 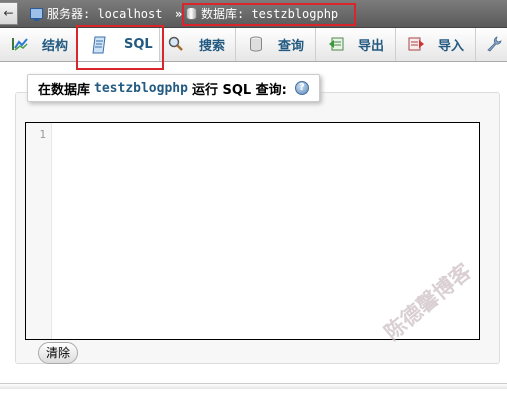 I want to click on tab-query: 查询, so click(x=276, y=44).